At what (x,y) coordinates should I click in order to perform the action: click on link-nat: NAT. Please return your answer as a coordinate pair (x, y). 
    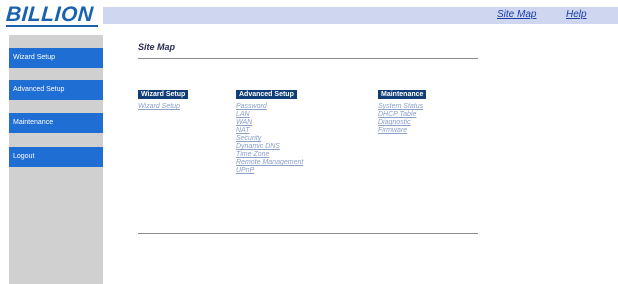
    Looking at the image, I should click on (269, 131).